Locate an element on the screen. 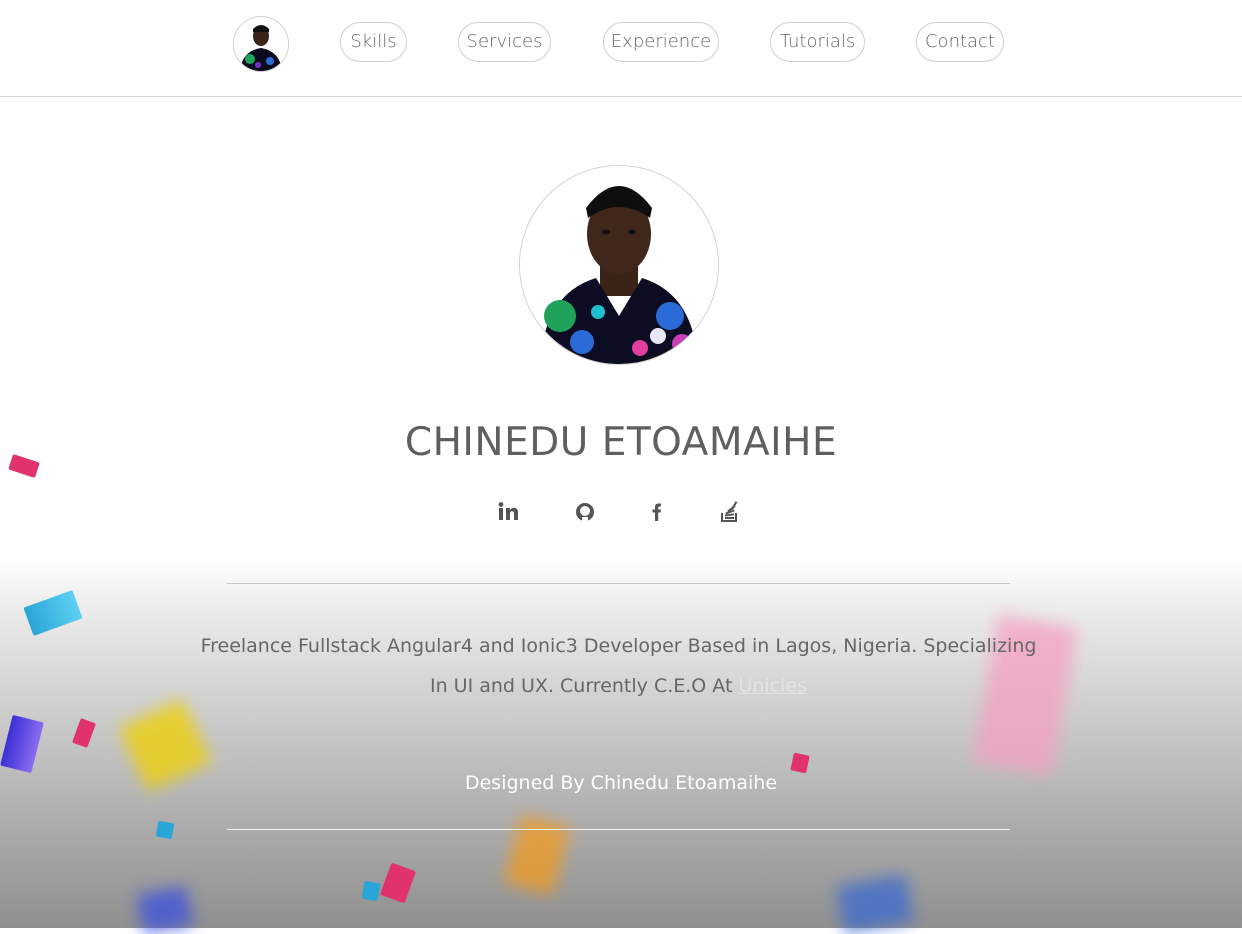 The height and width of the screenshot is (934, 1242). nav-link-tutorials: Tutorials is located at coordinates (817, 42).